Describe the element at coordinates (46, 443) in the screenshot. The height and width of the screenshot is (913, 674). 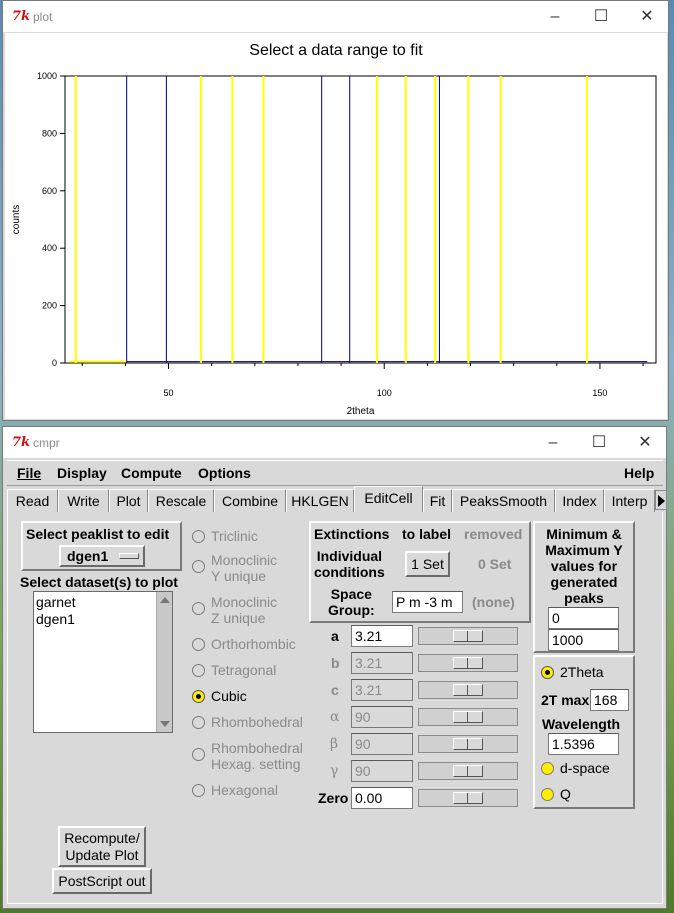
I see `window-title: cmpr` at that location.